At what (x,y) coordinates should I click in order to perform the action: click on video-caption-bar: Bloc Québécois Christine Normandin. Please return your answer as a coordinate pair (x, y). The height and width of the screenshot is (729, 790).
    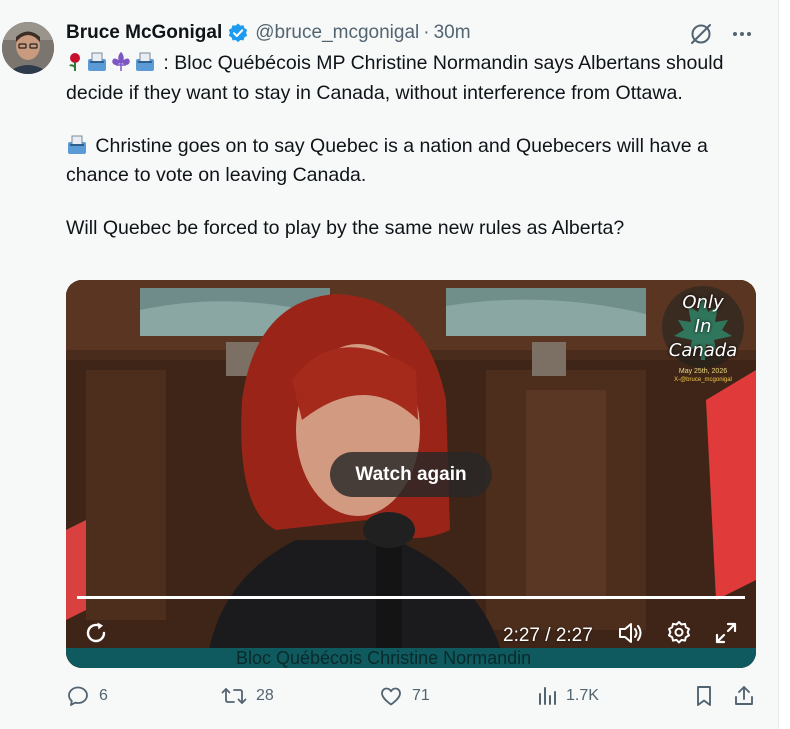
    Looking at the image, I should click on (411, 658).